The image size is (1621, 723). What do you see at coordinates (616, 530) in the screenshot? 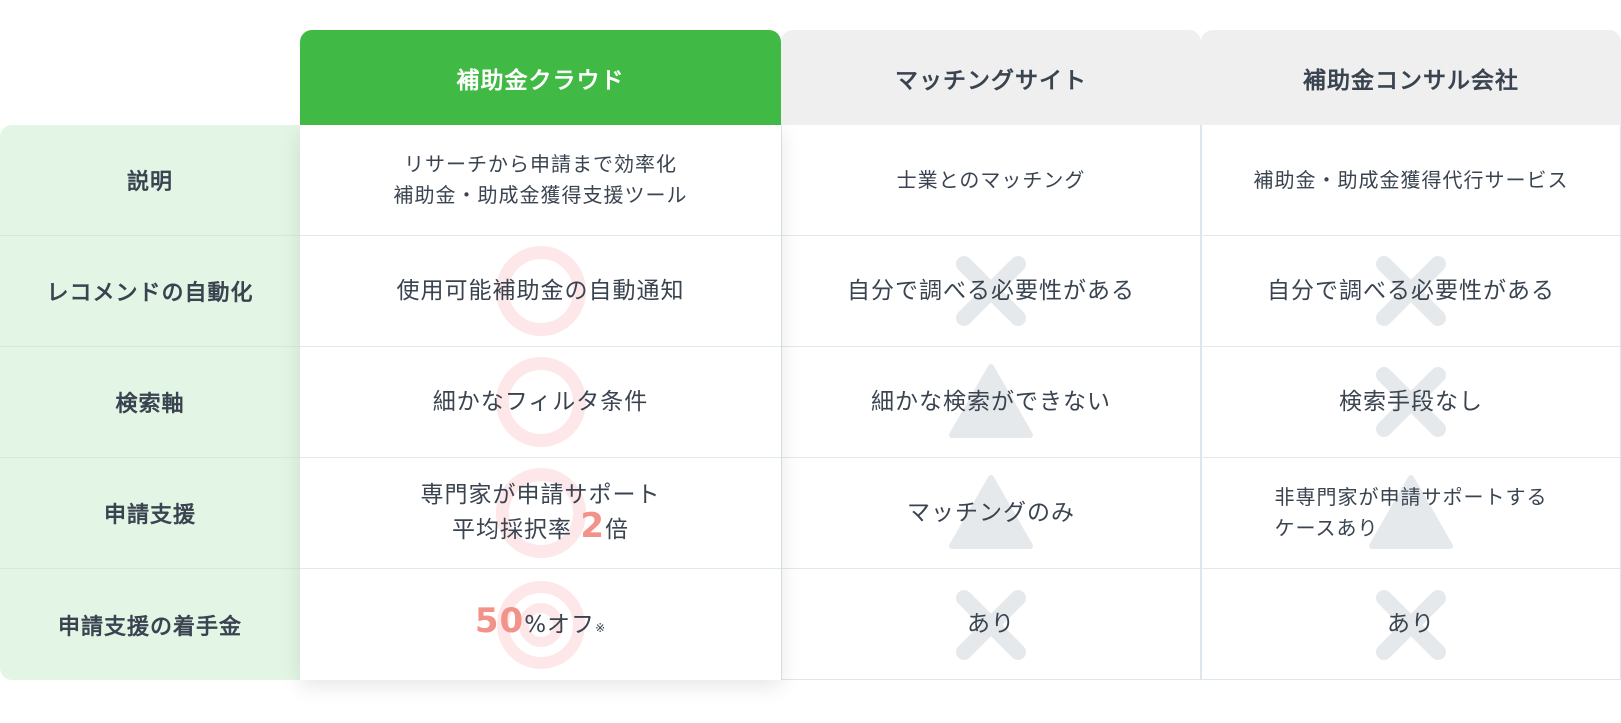
I see `cell-line-suffix: 倍` at bounding box center [616, 530].